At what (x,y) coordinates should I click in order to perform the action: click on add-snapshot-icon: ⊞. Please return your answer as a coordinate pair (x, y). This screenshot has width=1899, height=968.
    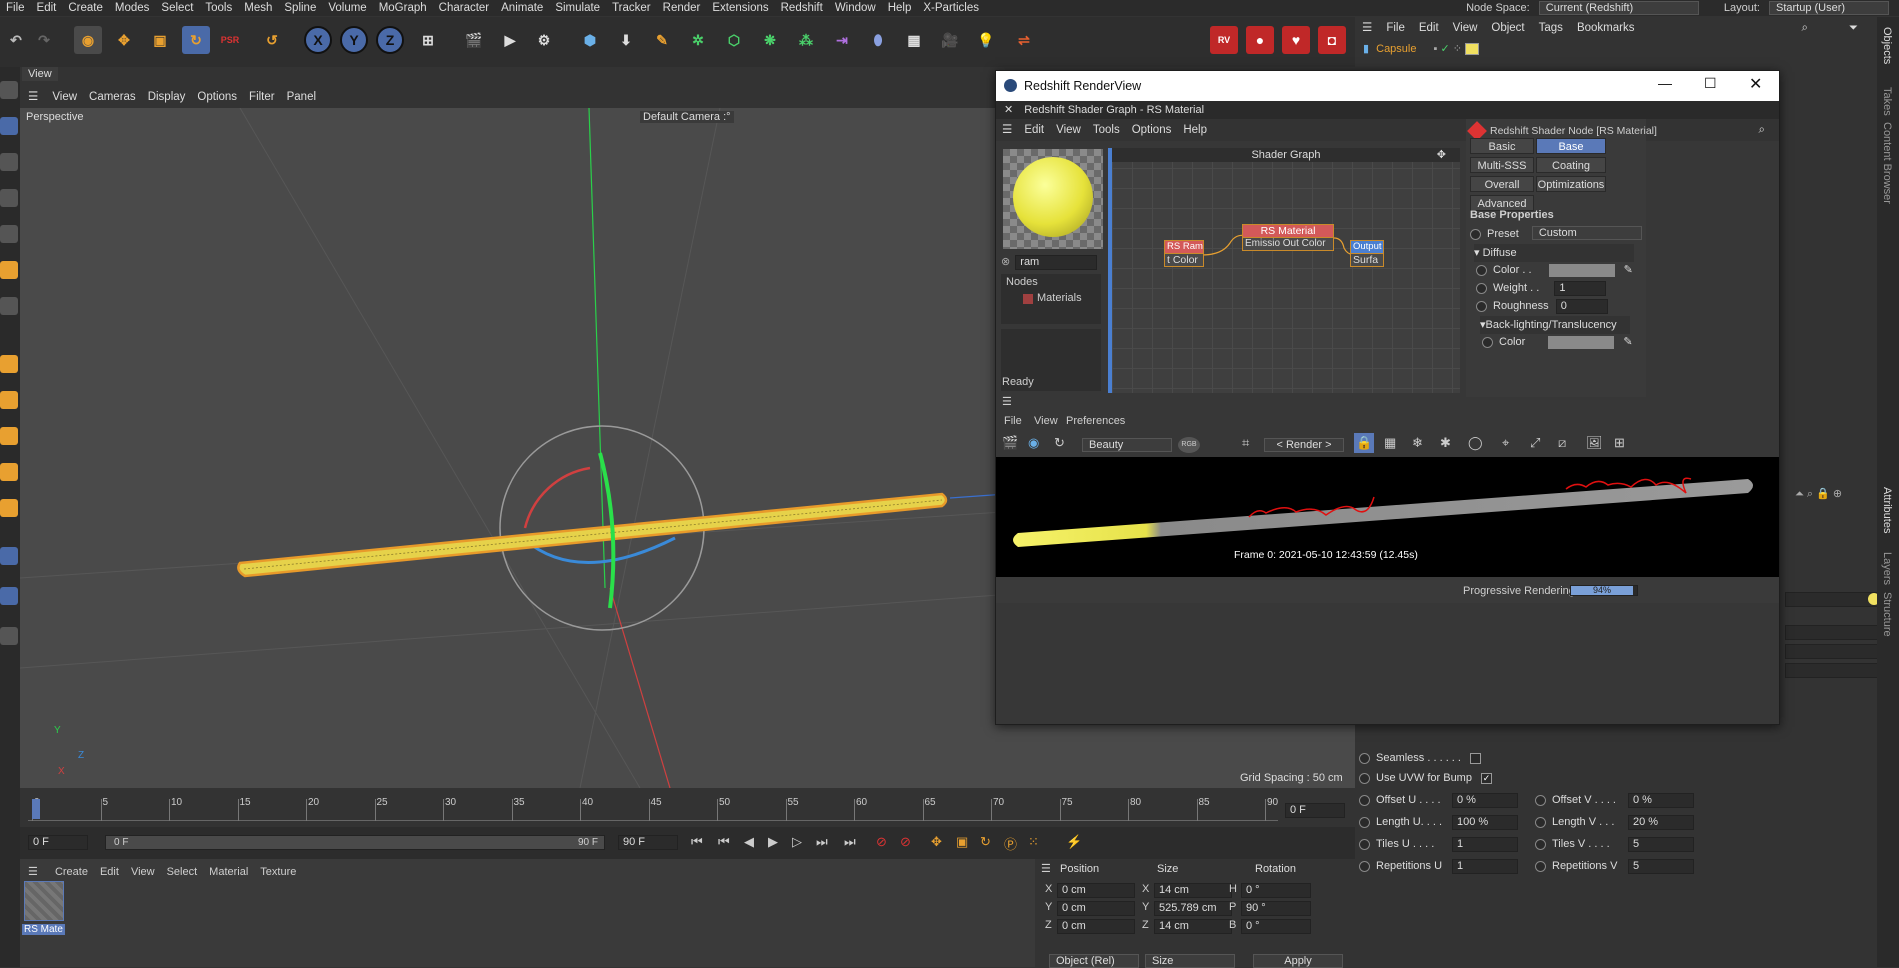
    Looking at the image, I should click on (1619, 443).